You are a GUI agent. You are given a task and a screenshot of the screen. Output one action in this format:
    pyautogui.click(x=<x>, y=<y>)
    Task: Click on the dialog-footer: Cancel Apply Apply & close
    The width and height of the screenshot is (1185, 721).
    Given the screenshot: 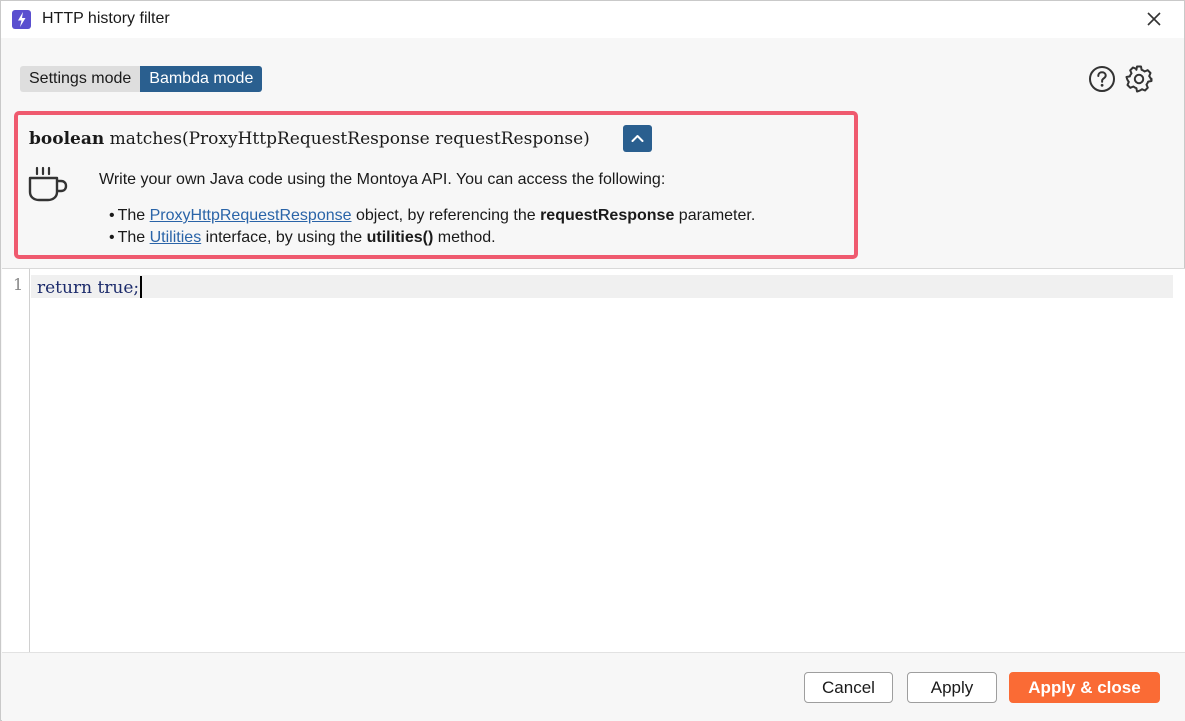 What is the action you would take?
    pyautogui.click(x=593, y=686)
    